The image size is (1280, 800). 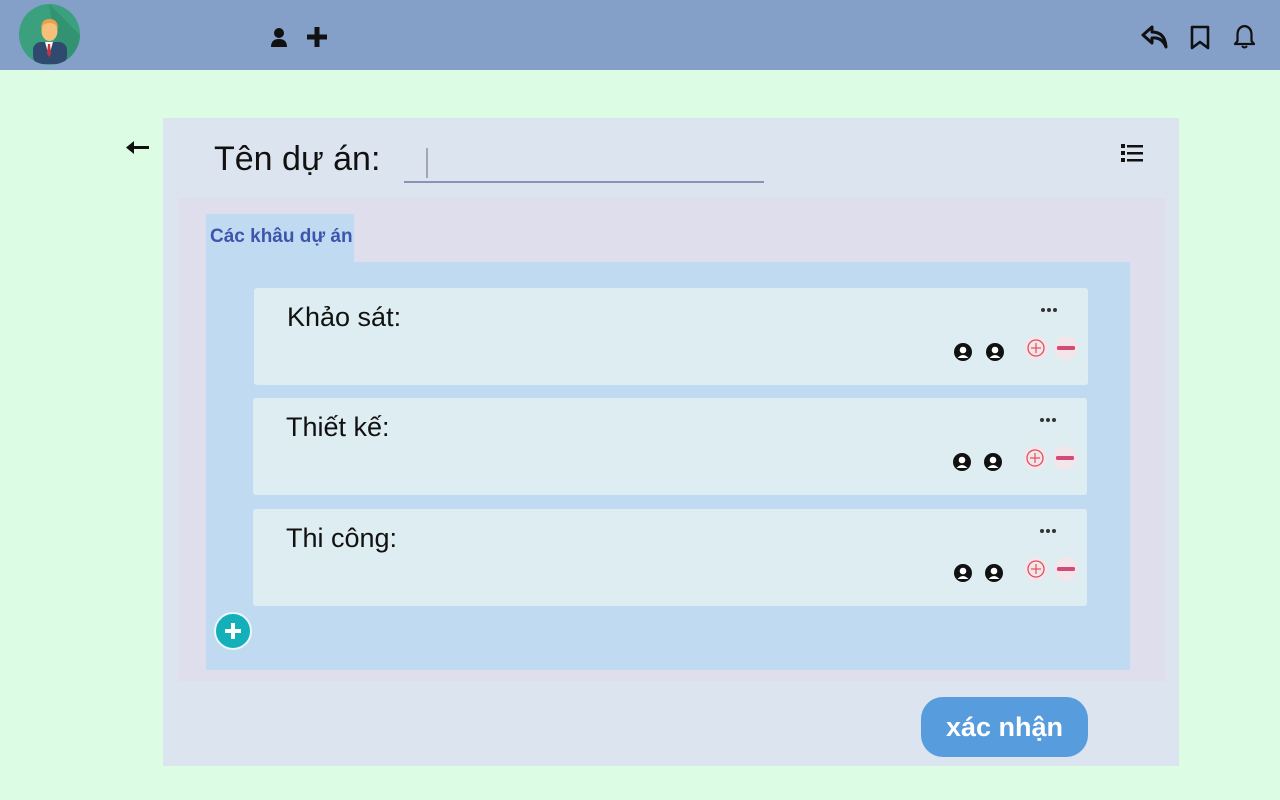 I want to click on arrow-left-icon, so click(x=138, y=148).